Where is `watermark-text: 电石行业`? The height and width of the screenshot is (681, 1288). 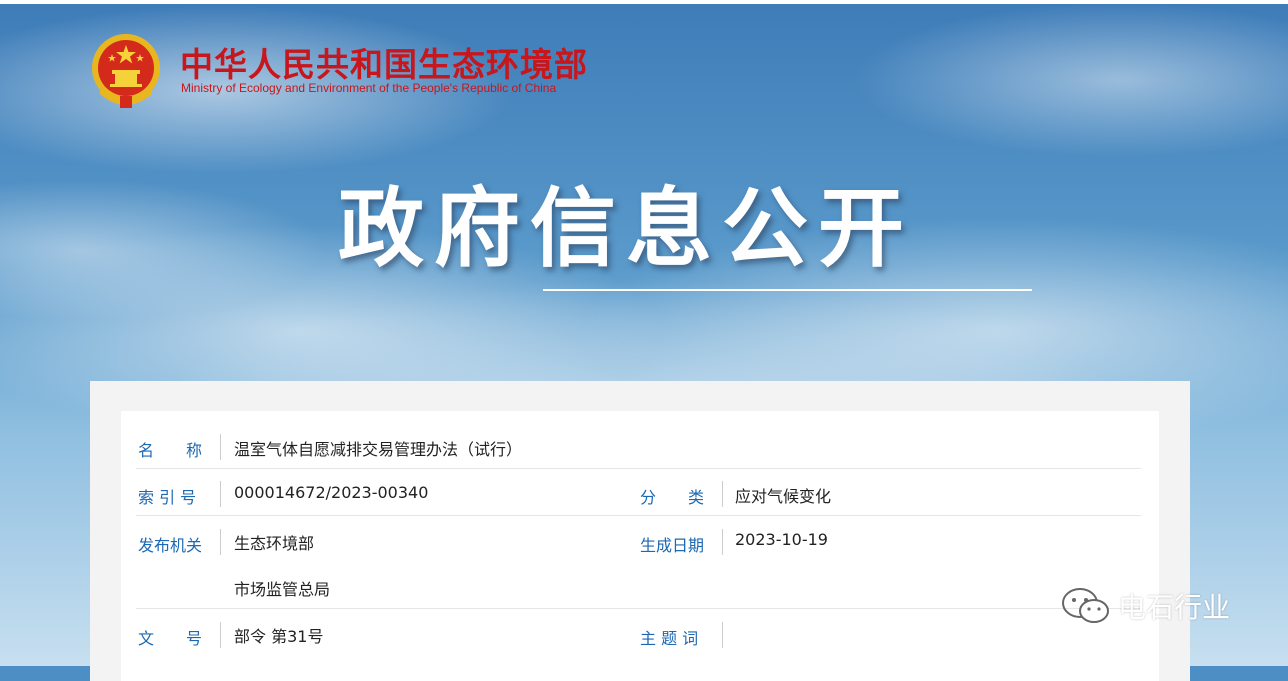 watermark-text: 电石行业 is located at coordinates (1174, 607).